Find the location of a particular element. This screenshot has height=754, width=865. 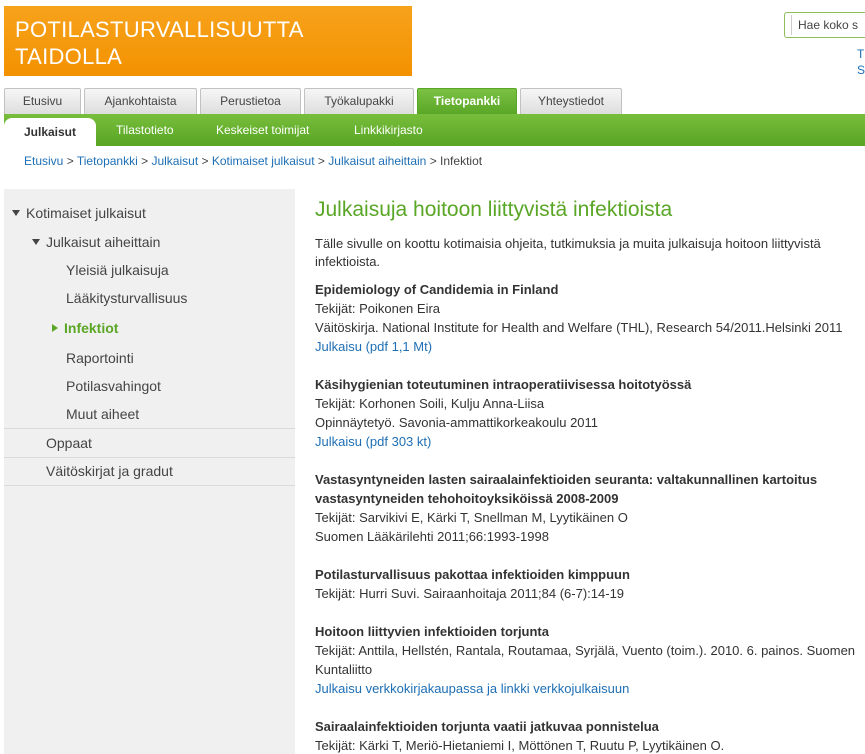

sidebar-item-raportointi: Raportointi is located at coordinates (100, 358).